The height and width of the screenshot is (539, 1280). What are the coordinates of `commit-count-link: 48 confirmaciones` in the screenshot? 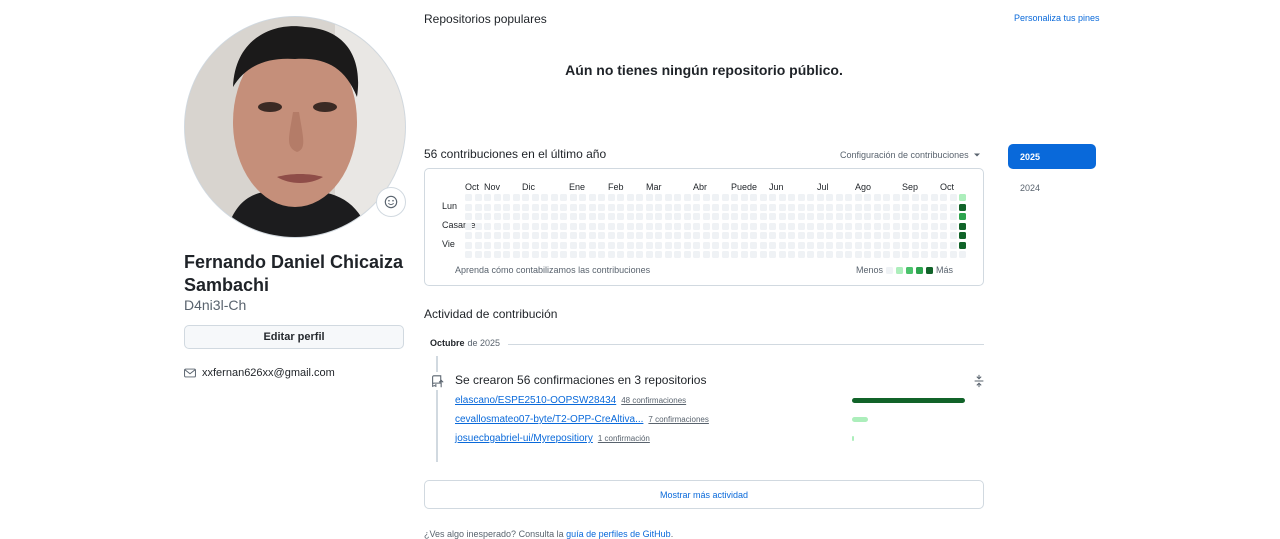 It's located at (653, 400).